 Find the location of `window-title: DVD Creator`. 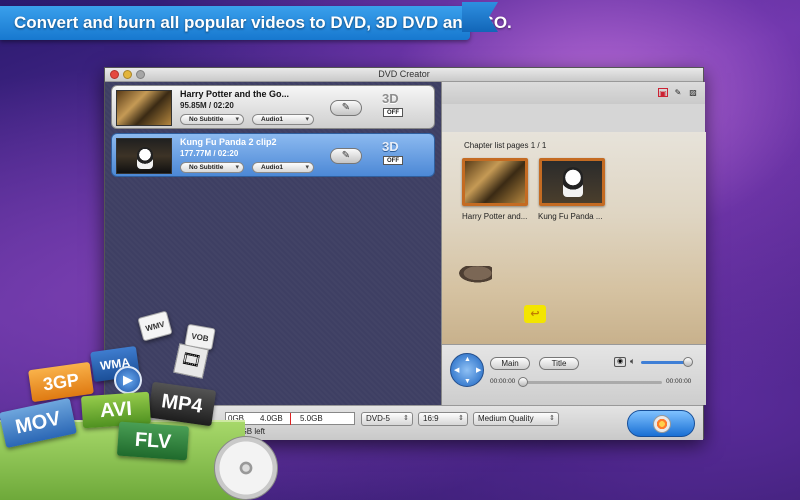

window-title: DVD Creator is located at coordinates (404, 74).